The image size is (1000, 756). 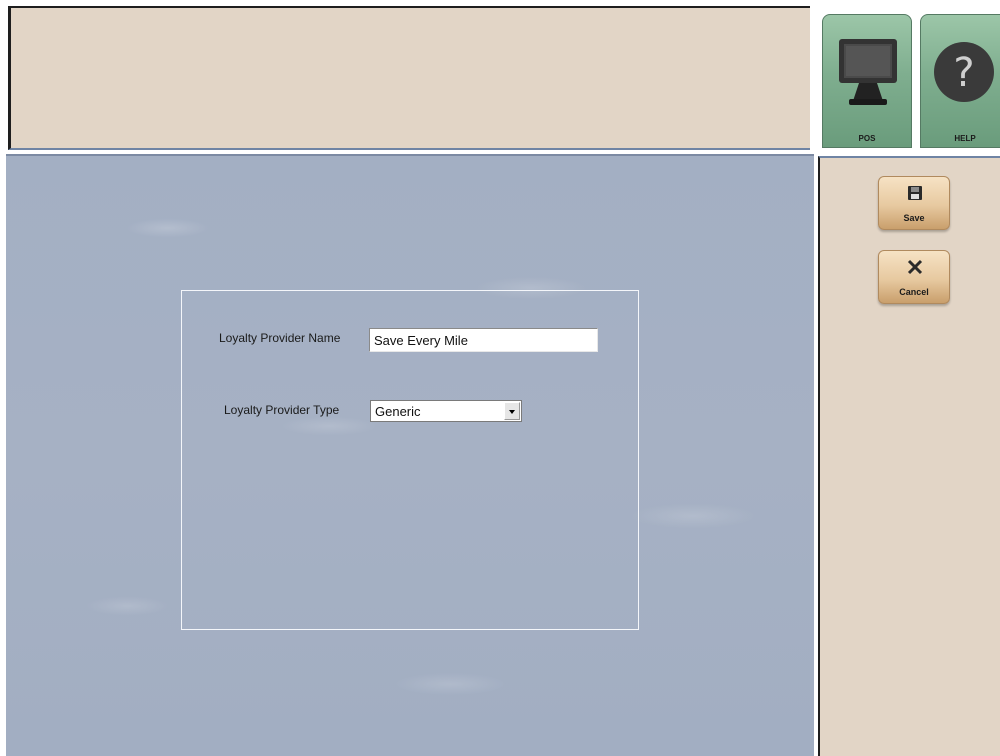 What do you see at coordinates (483, 340) in the screenshot?
I see `loyalty-provider-name-input` at bounding box center [483, 340].